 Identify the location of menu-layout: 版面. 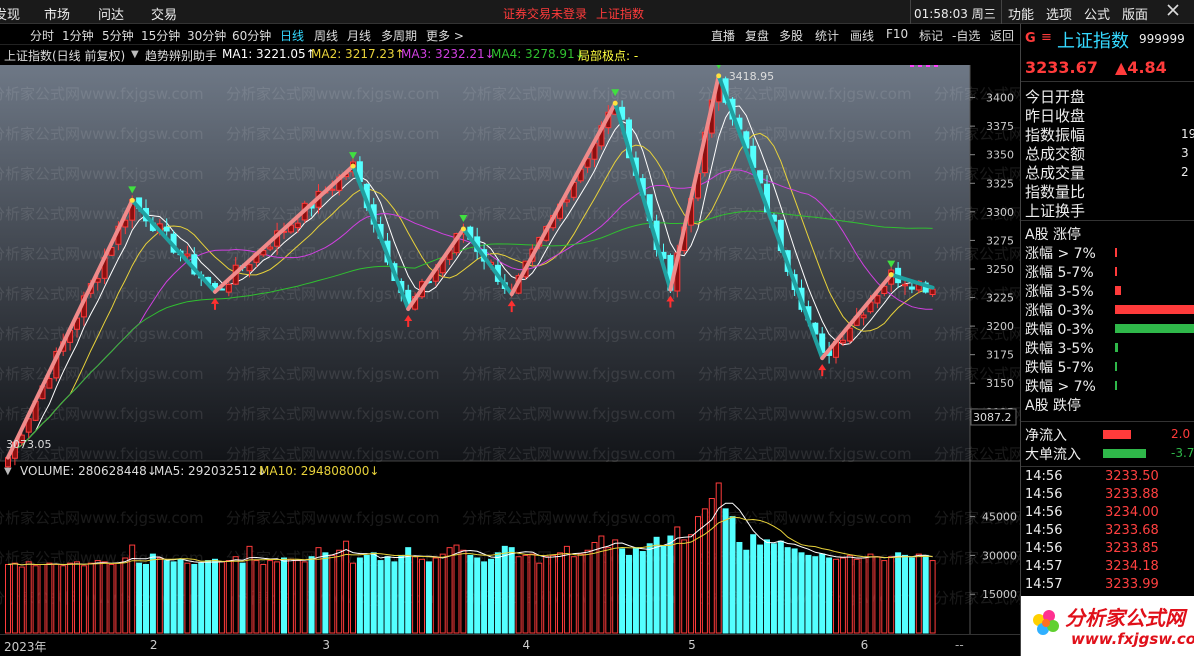
(1135, 13).